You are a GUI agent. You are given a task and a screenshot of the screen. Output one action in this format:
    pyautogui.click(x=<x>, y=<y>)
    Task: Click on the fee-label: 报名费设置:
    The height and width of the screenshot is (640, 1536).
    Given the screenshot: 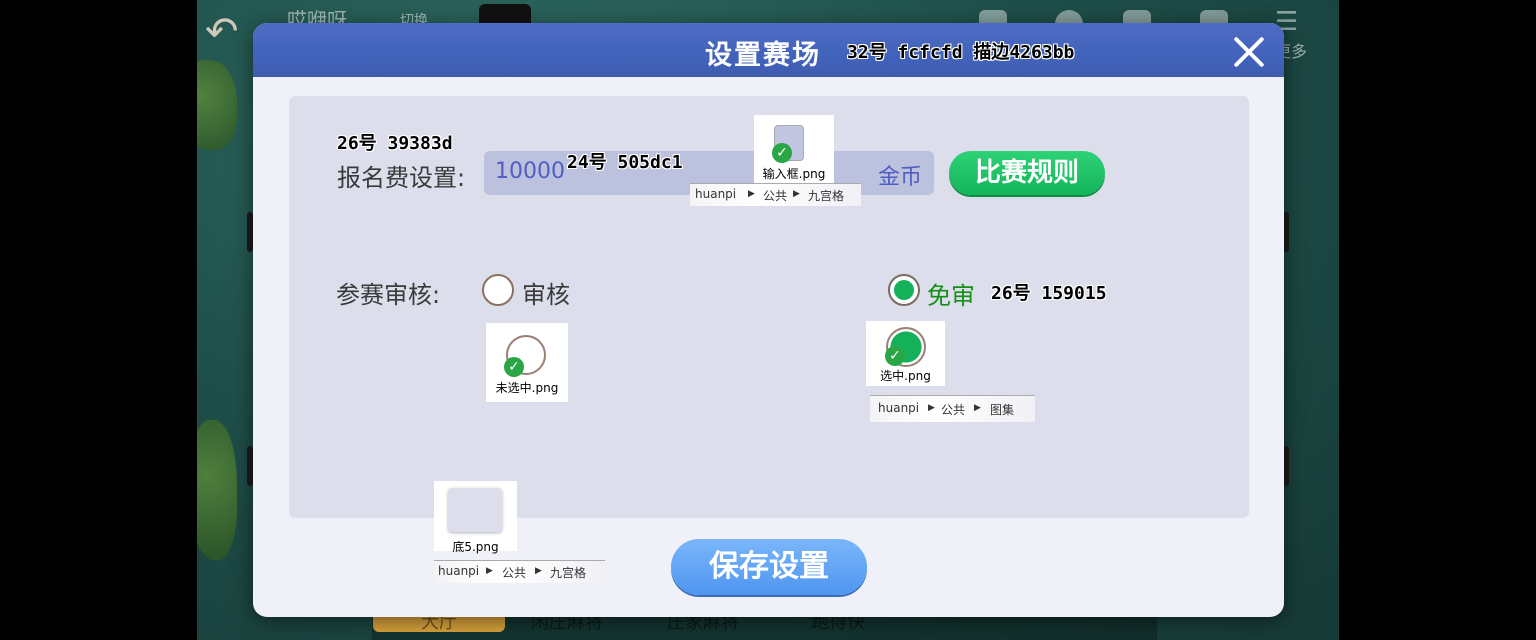 What is the action you would take?
    pyautogui.click(x=401, y=178)
    